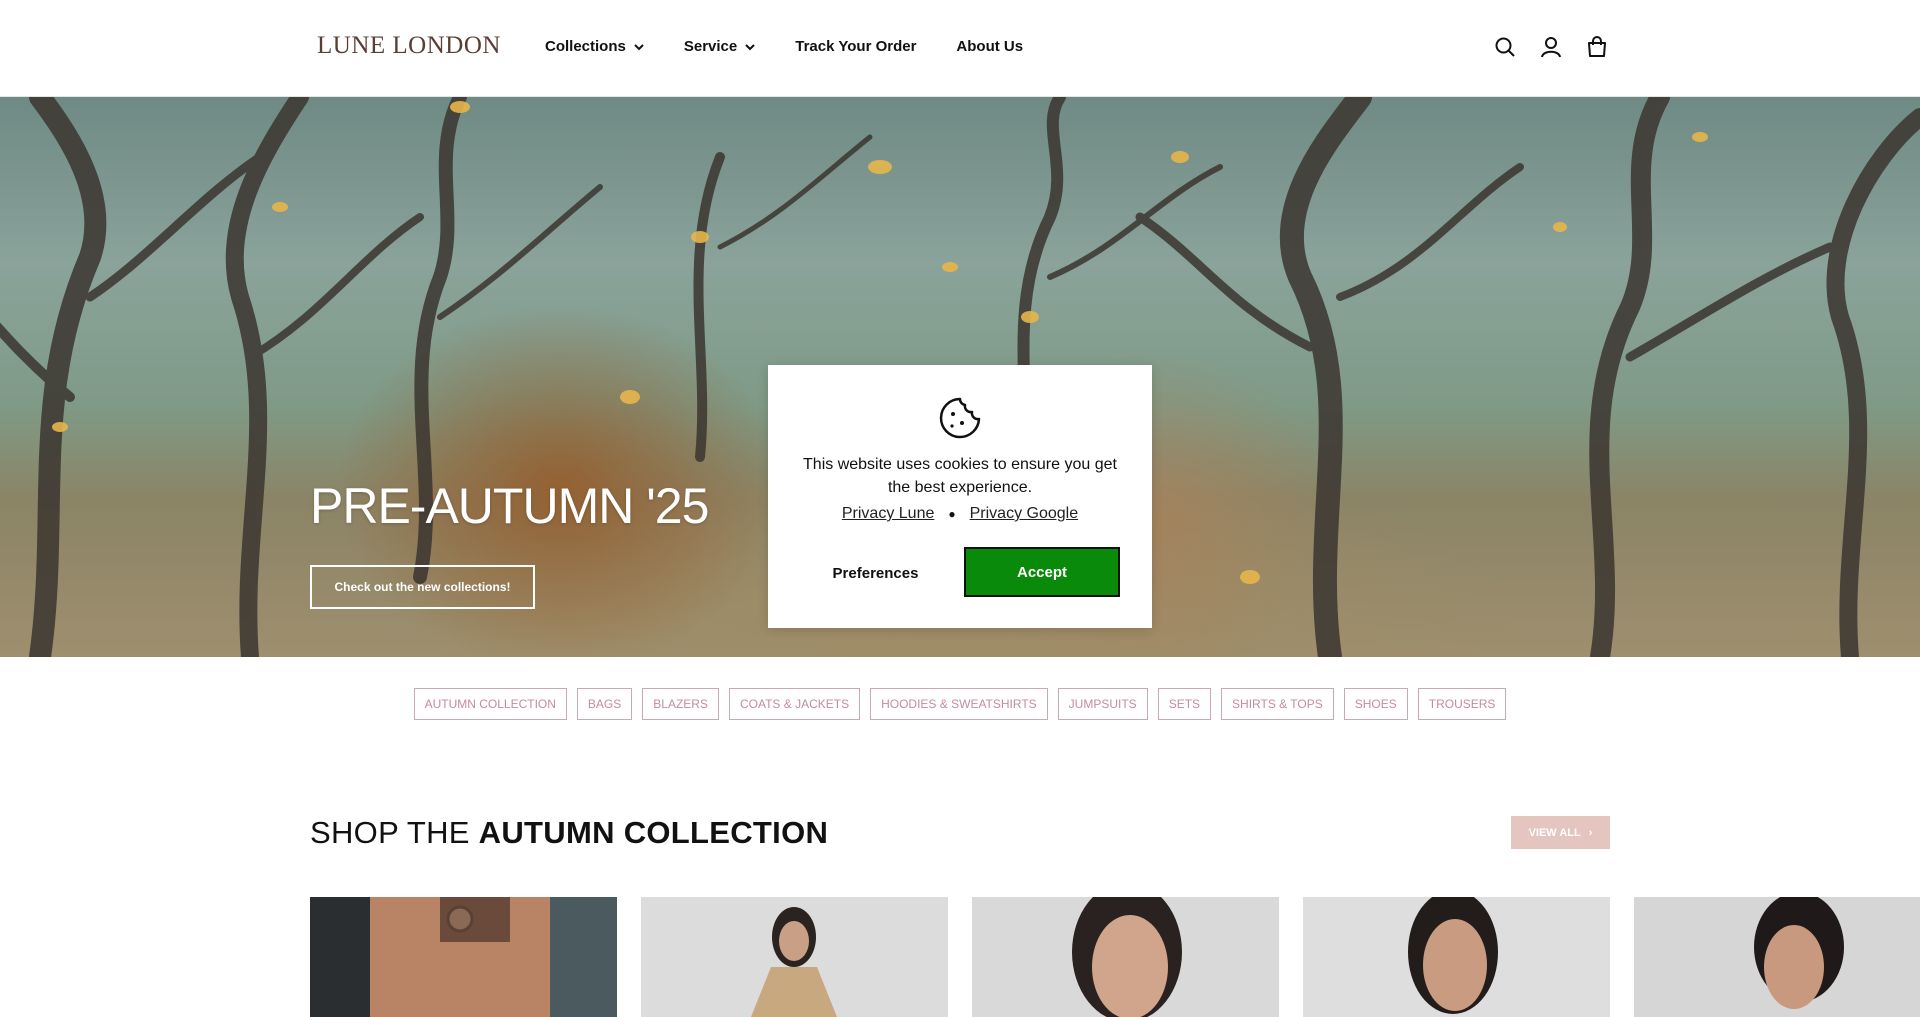 The height and width of the screenshot is (1017, 1920). I want to click on nav-track-order-label: Track Your Order, so click(856, 46).